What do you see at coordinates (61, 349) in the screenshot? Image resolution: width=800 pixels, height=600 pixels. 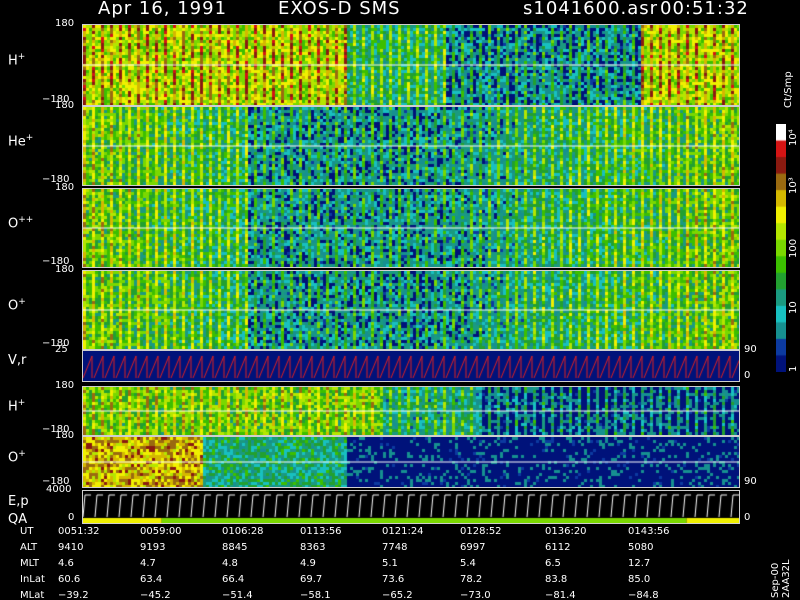 I see `y-tick-max: 25` at bounding box center [61, 349].